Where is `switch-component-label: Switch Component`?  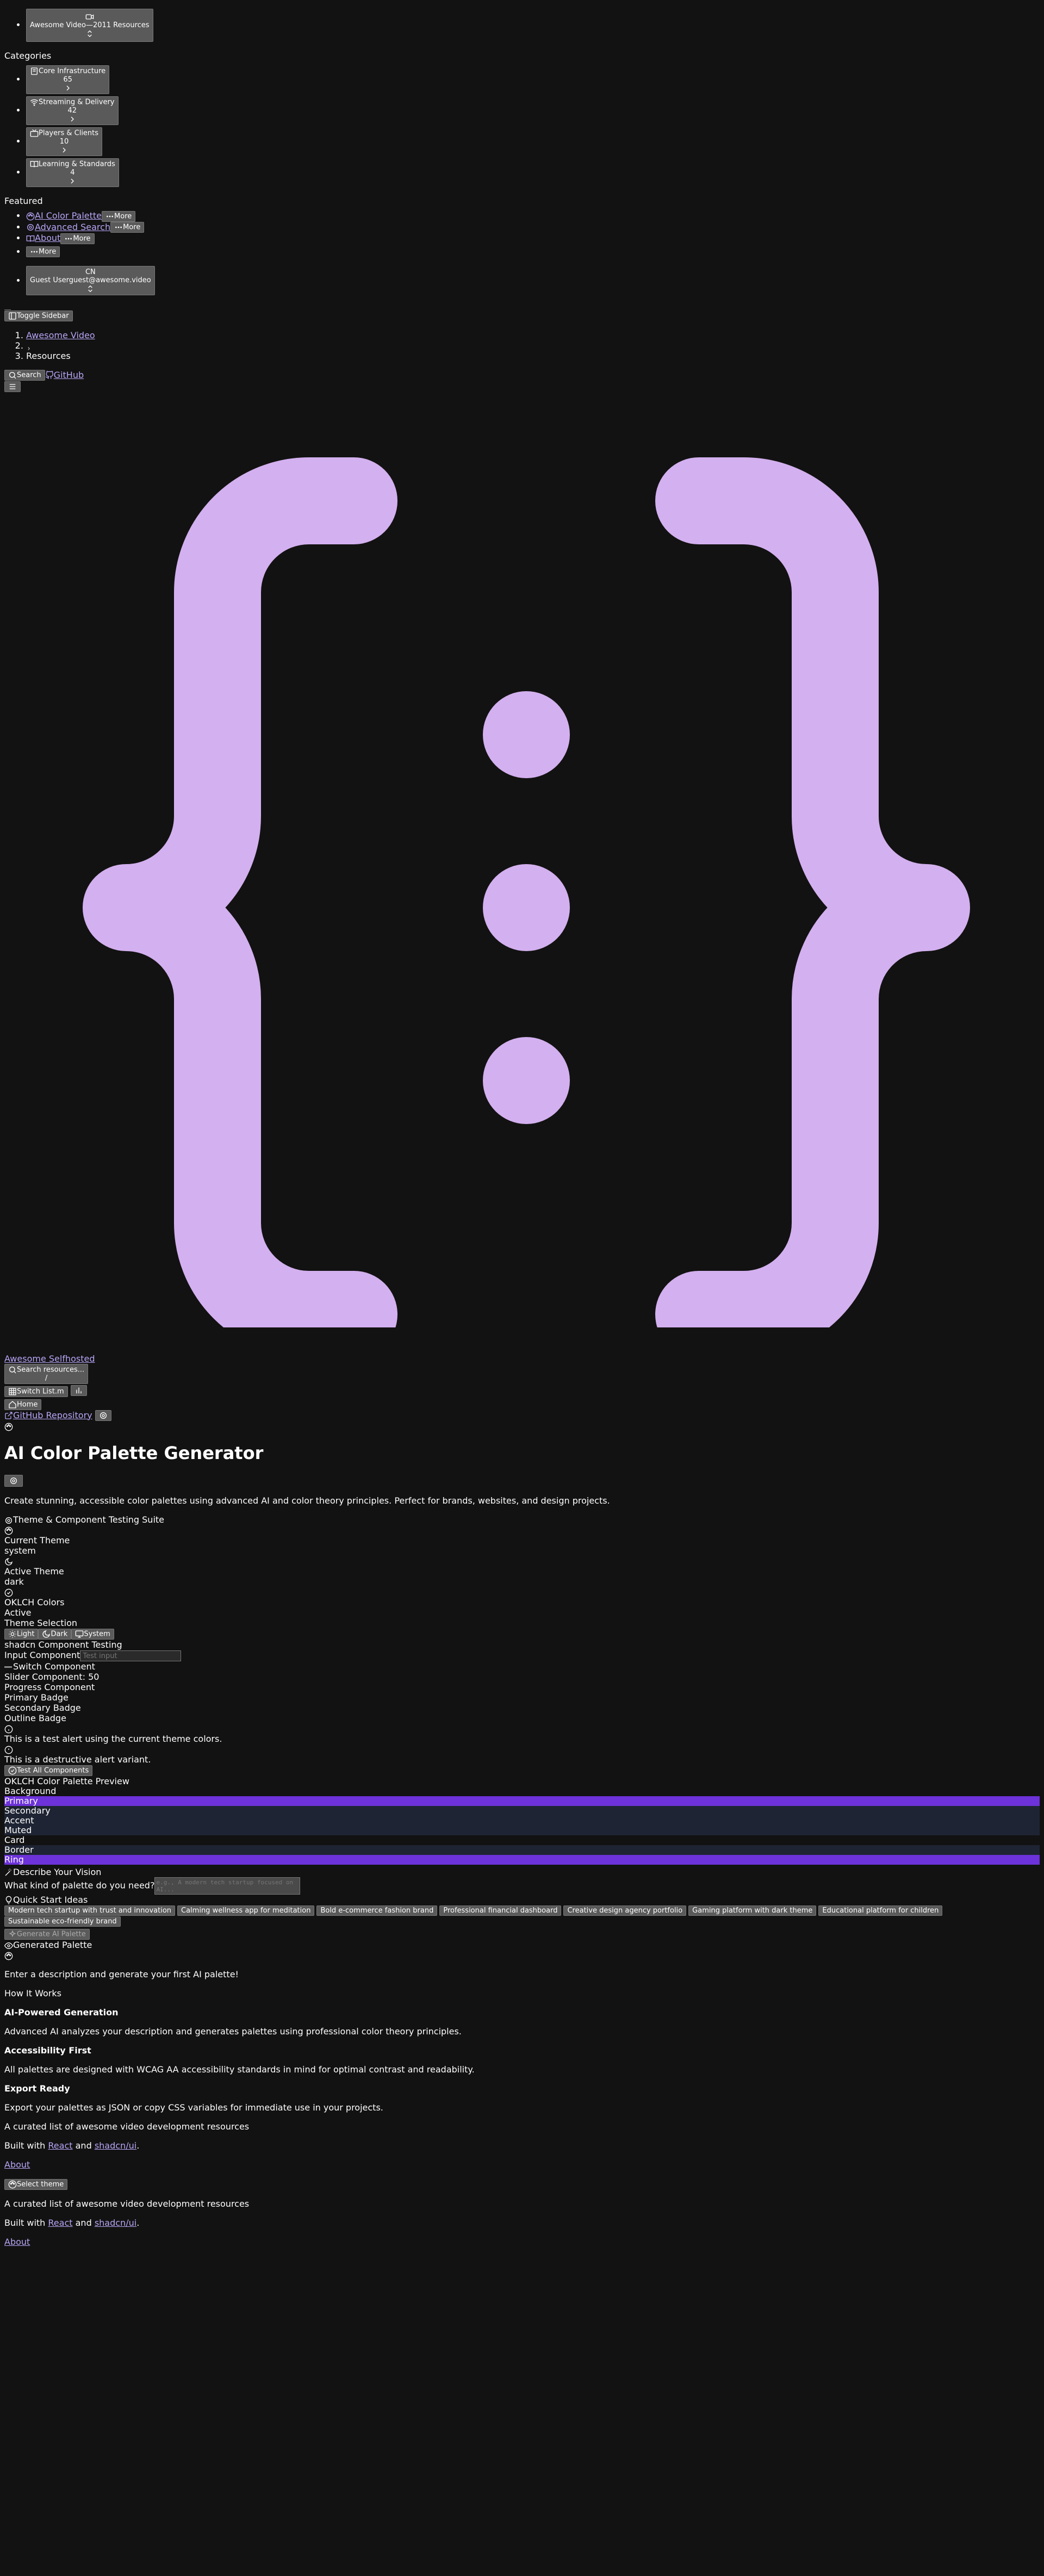
switch-component-label: Switch Component is located at coordinates (54, 1667).